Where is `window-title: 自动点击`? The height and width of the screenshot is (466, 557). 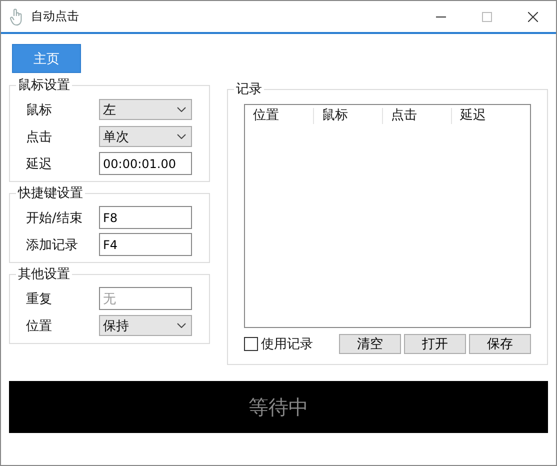
window-title: 自动点击 is located at coordinates (55, 16).